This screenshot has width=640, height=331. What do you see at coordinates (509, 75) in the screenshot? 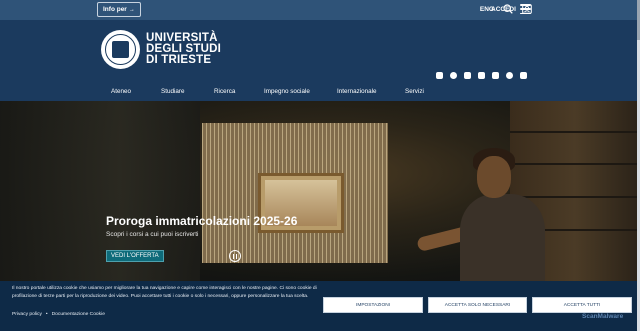
I see `threads-icon` at bounding box center [509, 75].